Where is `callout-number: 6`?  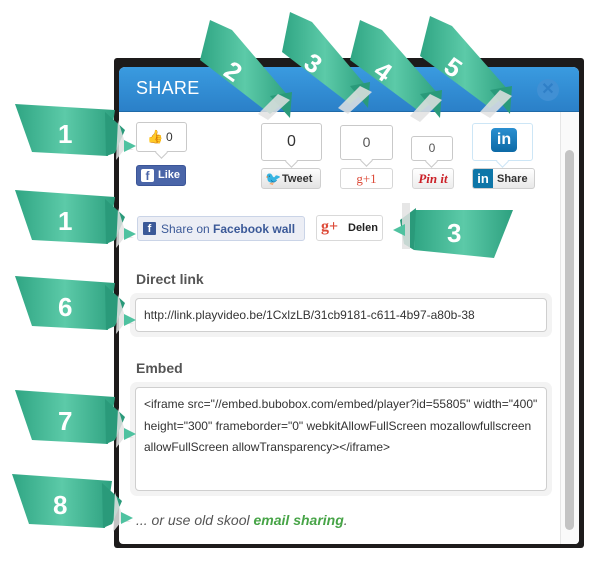
callout-number: 6 is located at coordinates (65, 307).